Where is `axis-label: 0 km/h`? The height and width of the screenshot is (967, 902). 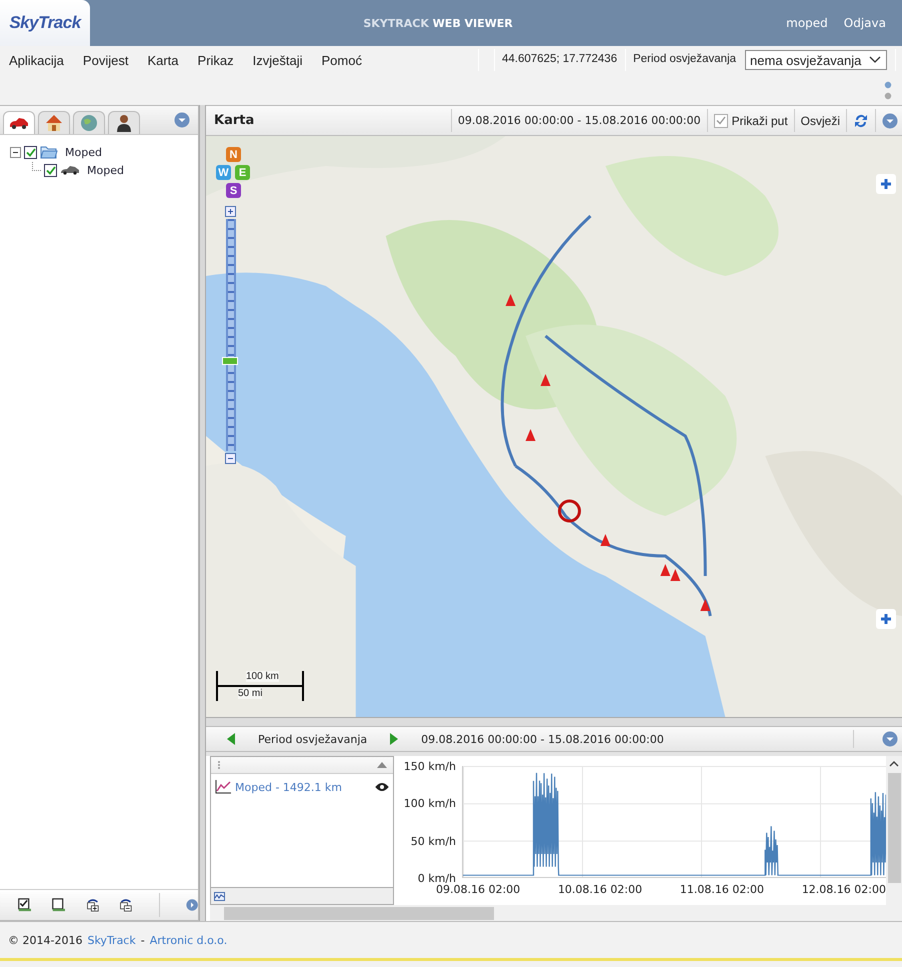
axis-label: 0 km/h is located at coordinates (437, 878).